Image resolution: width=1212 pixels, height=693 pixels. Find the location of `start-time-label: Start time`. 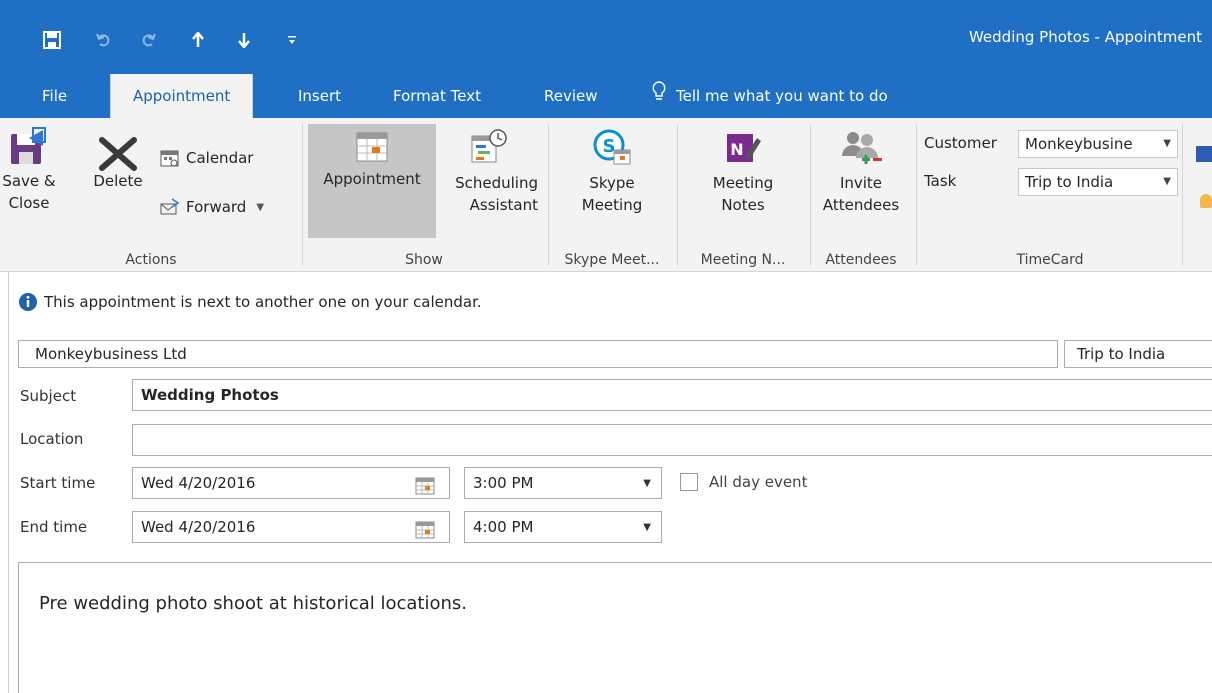

start-time-label: Start time is located at coordinates (58, 483).